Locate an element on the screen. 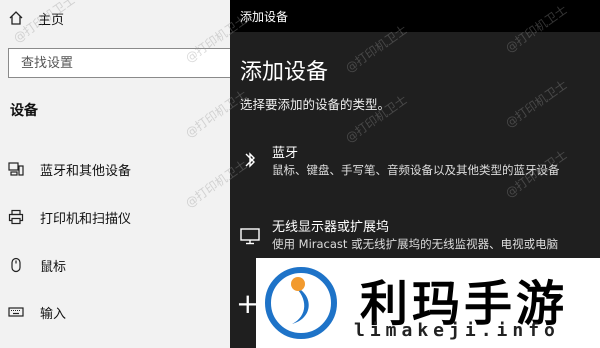  search-box is located at coordinates (120, 63).